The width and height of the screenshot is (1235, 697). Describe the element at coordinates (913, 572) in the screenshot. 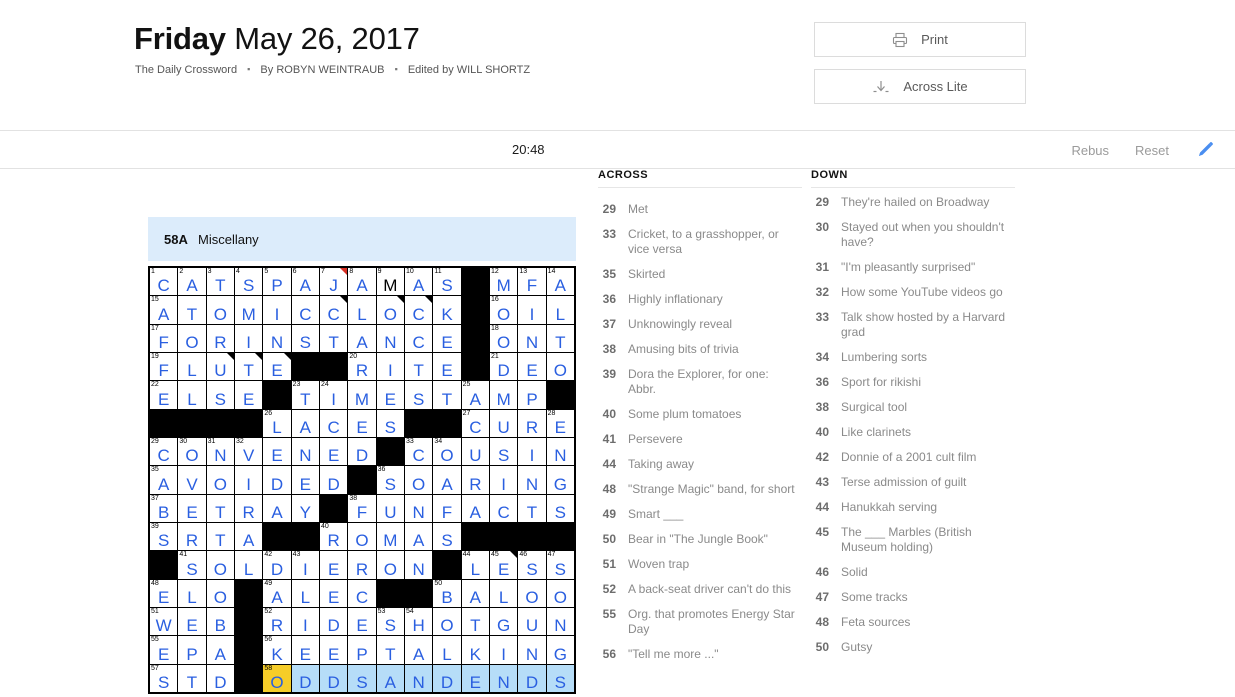

I see `clue-item: 46 Solid` at that location.